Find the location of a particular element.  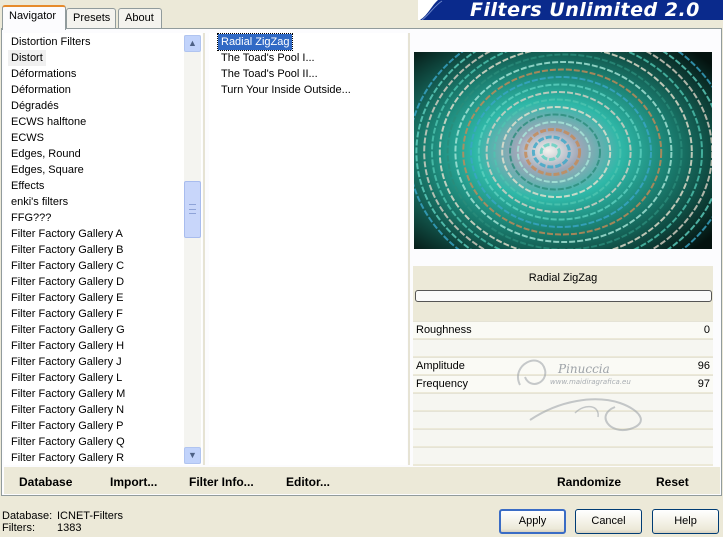

tab-navigator: Navigator is located at coordinates (34, 17).